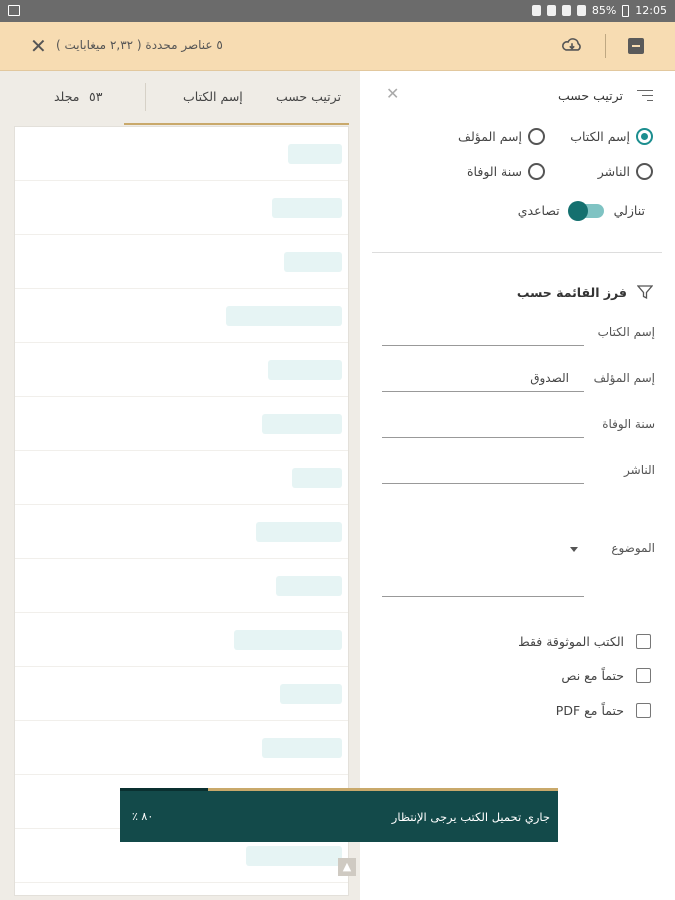 This screenshot has height=900, width=675. Describe the element at coordinates (590, 95) in the screenshot. I see `sort-title: ترتيب حسب` at that location.